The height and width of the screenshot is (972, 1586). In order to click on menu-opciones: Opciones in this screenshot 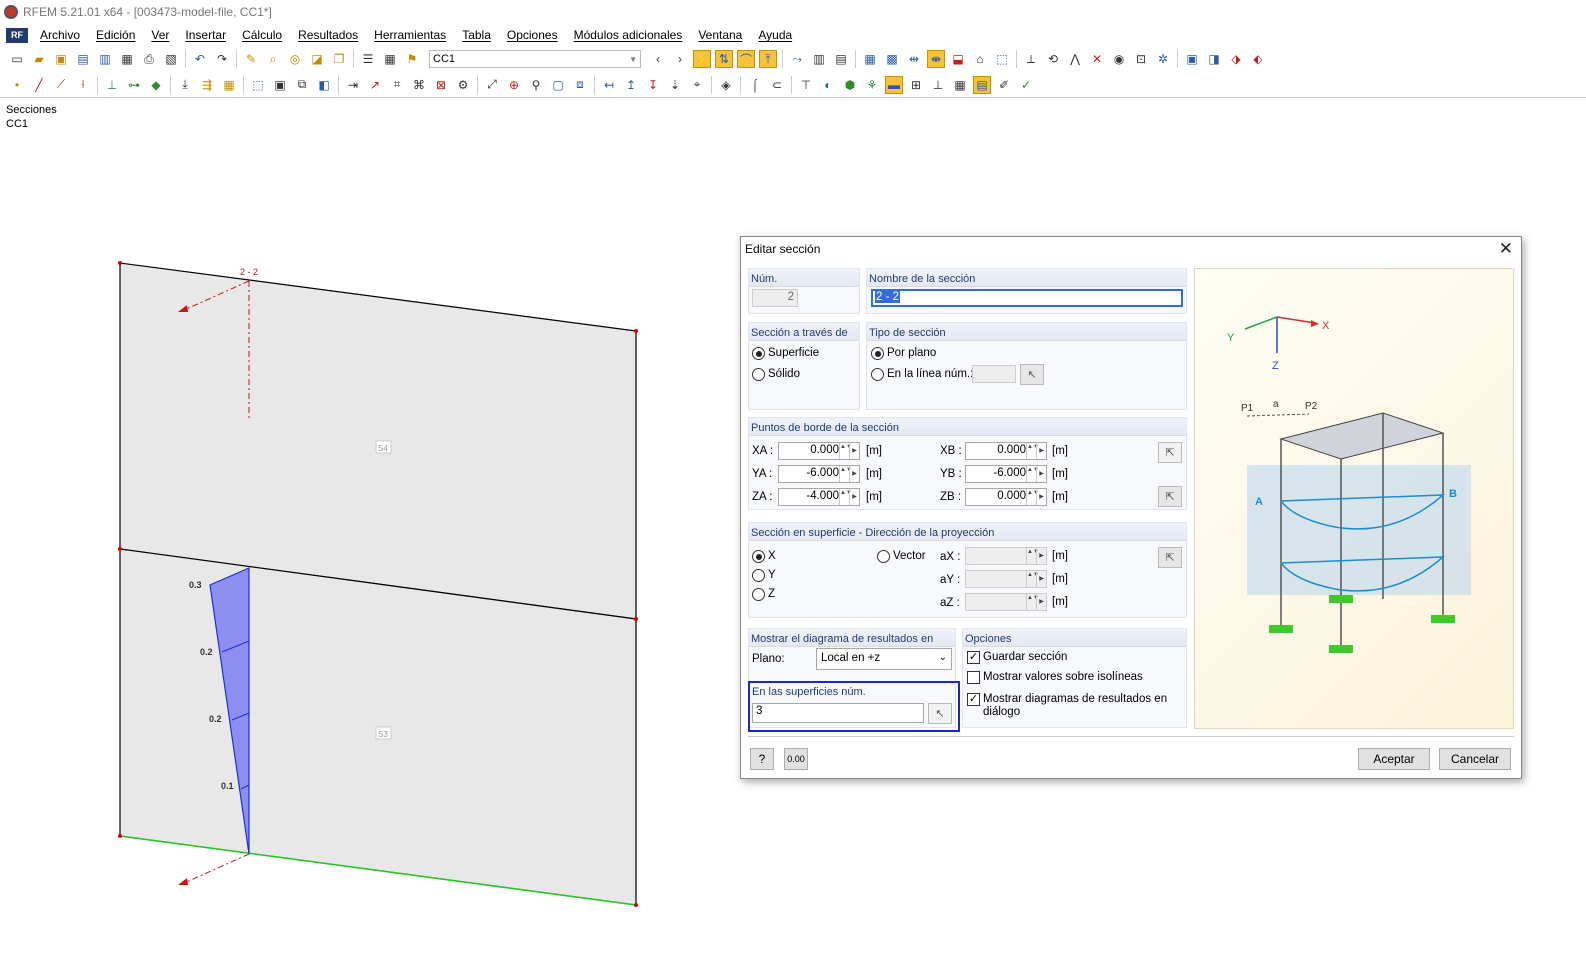, I will do `click(532, 35)`.